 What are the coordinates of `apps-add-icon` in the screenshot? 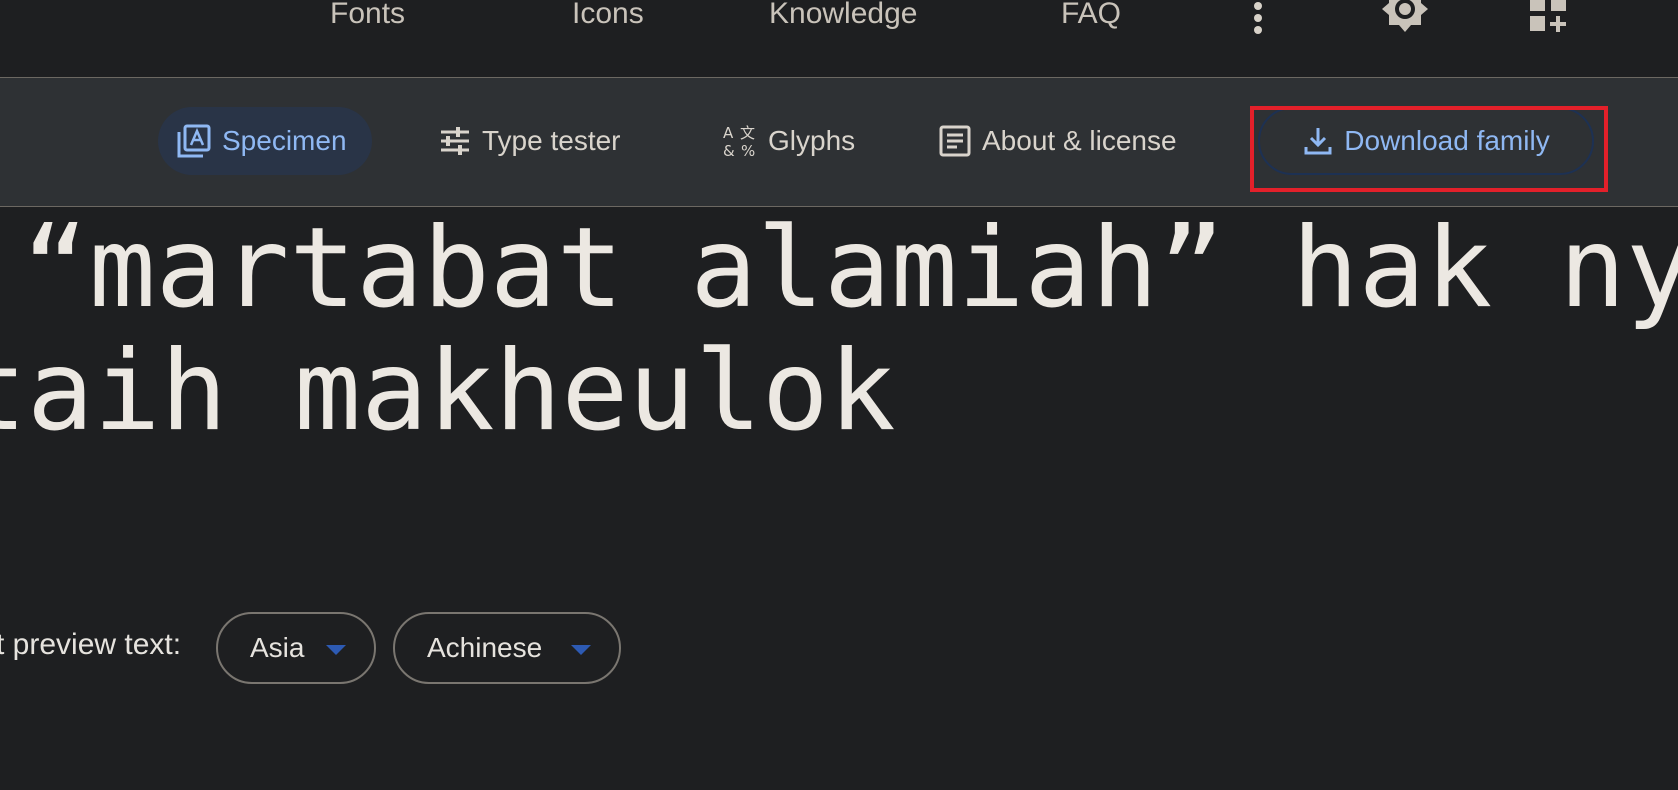 It's located at (1549, 17).